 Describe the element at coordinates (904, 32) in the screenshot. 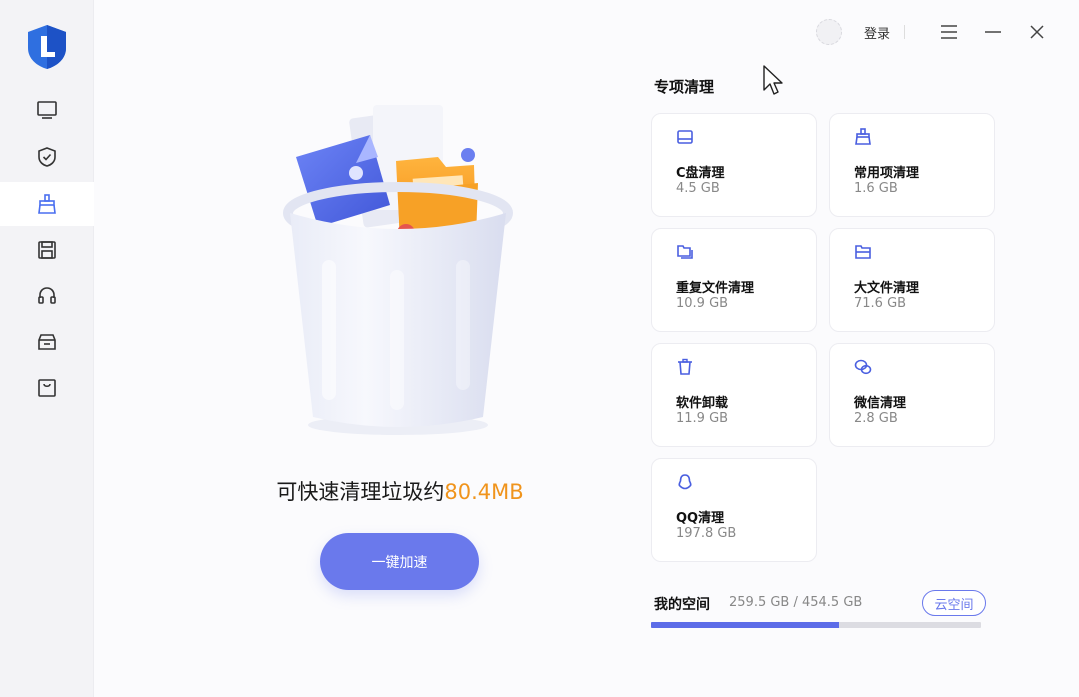

I see `title-divider` at that location.